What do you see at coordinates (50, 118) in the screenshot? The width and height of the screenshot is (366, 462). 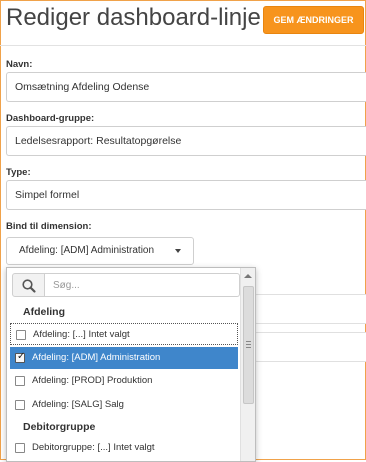 I see `dashboard-group-label: Dashboard-gruppe:` at bounding box center [50, 118].